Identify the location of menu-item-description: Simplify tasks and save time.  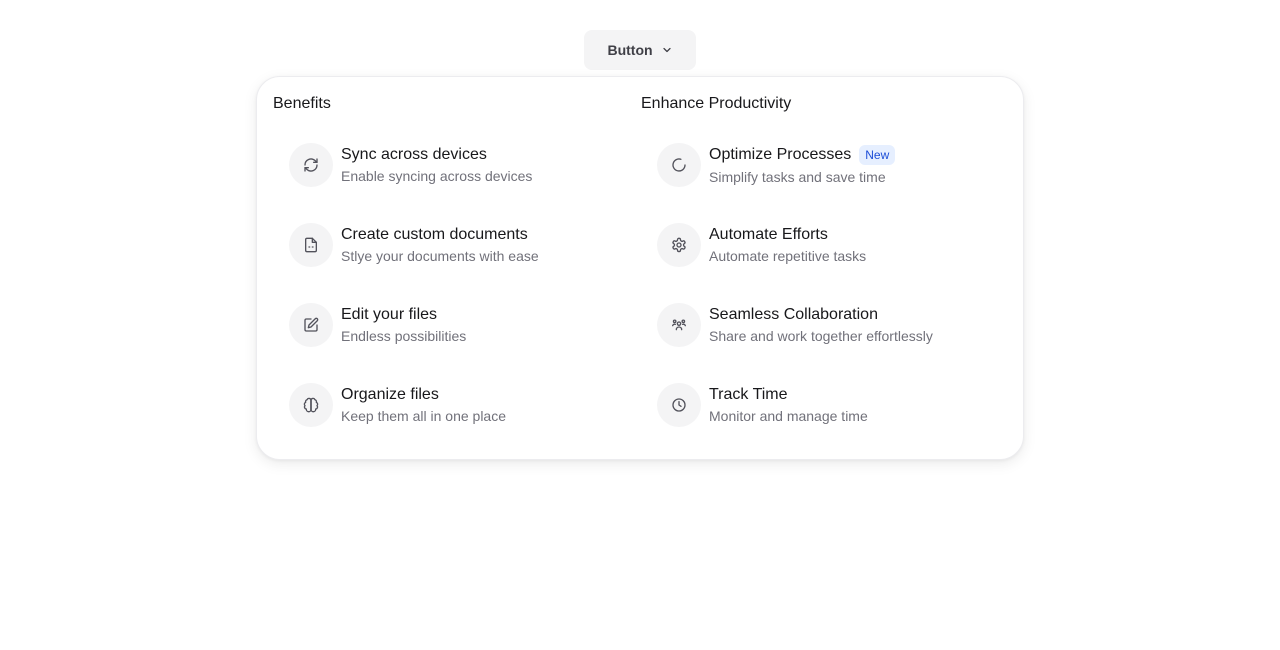
(797, 177).